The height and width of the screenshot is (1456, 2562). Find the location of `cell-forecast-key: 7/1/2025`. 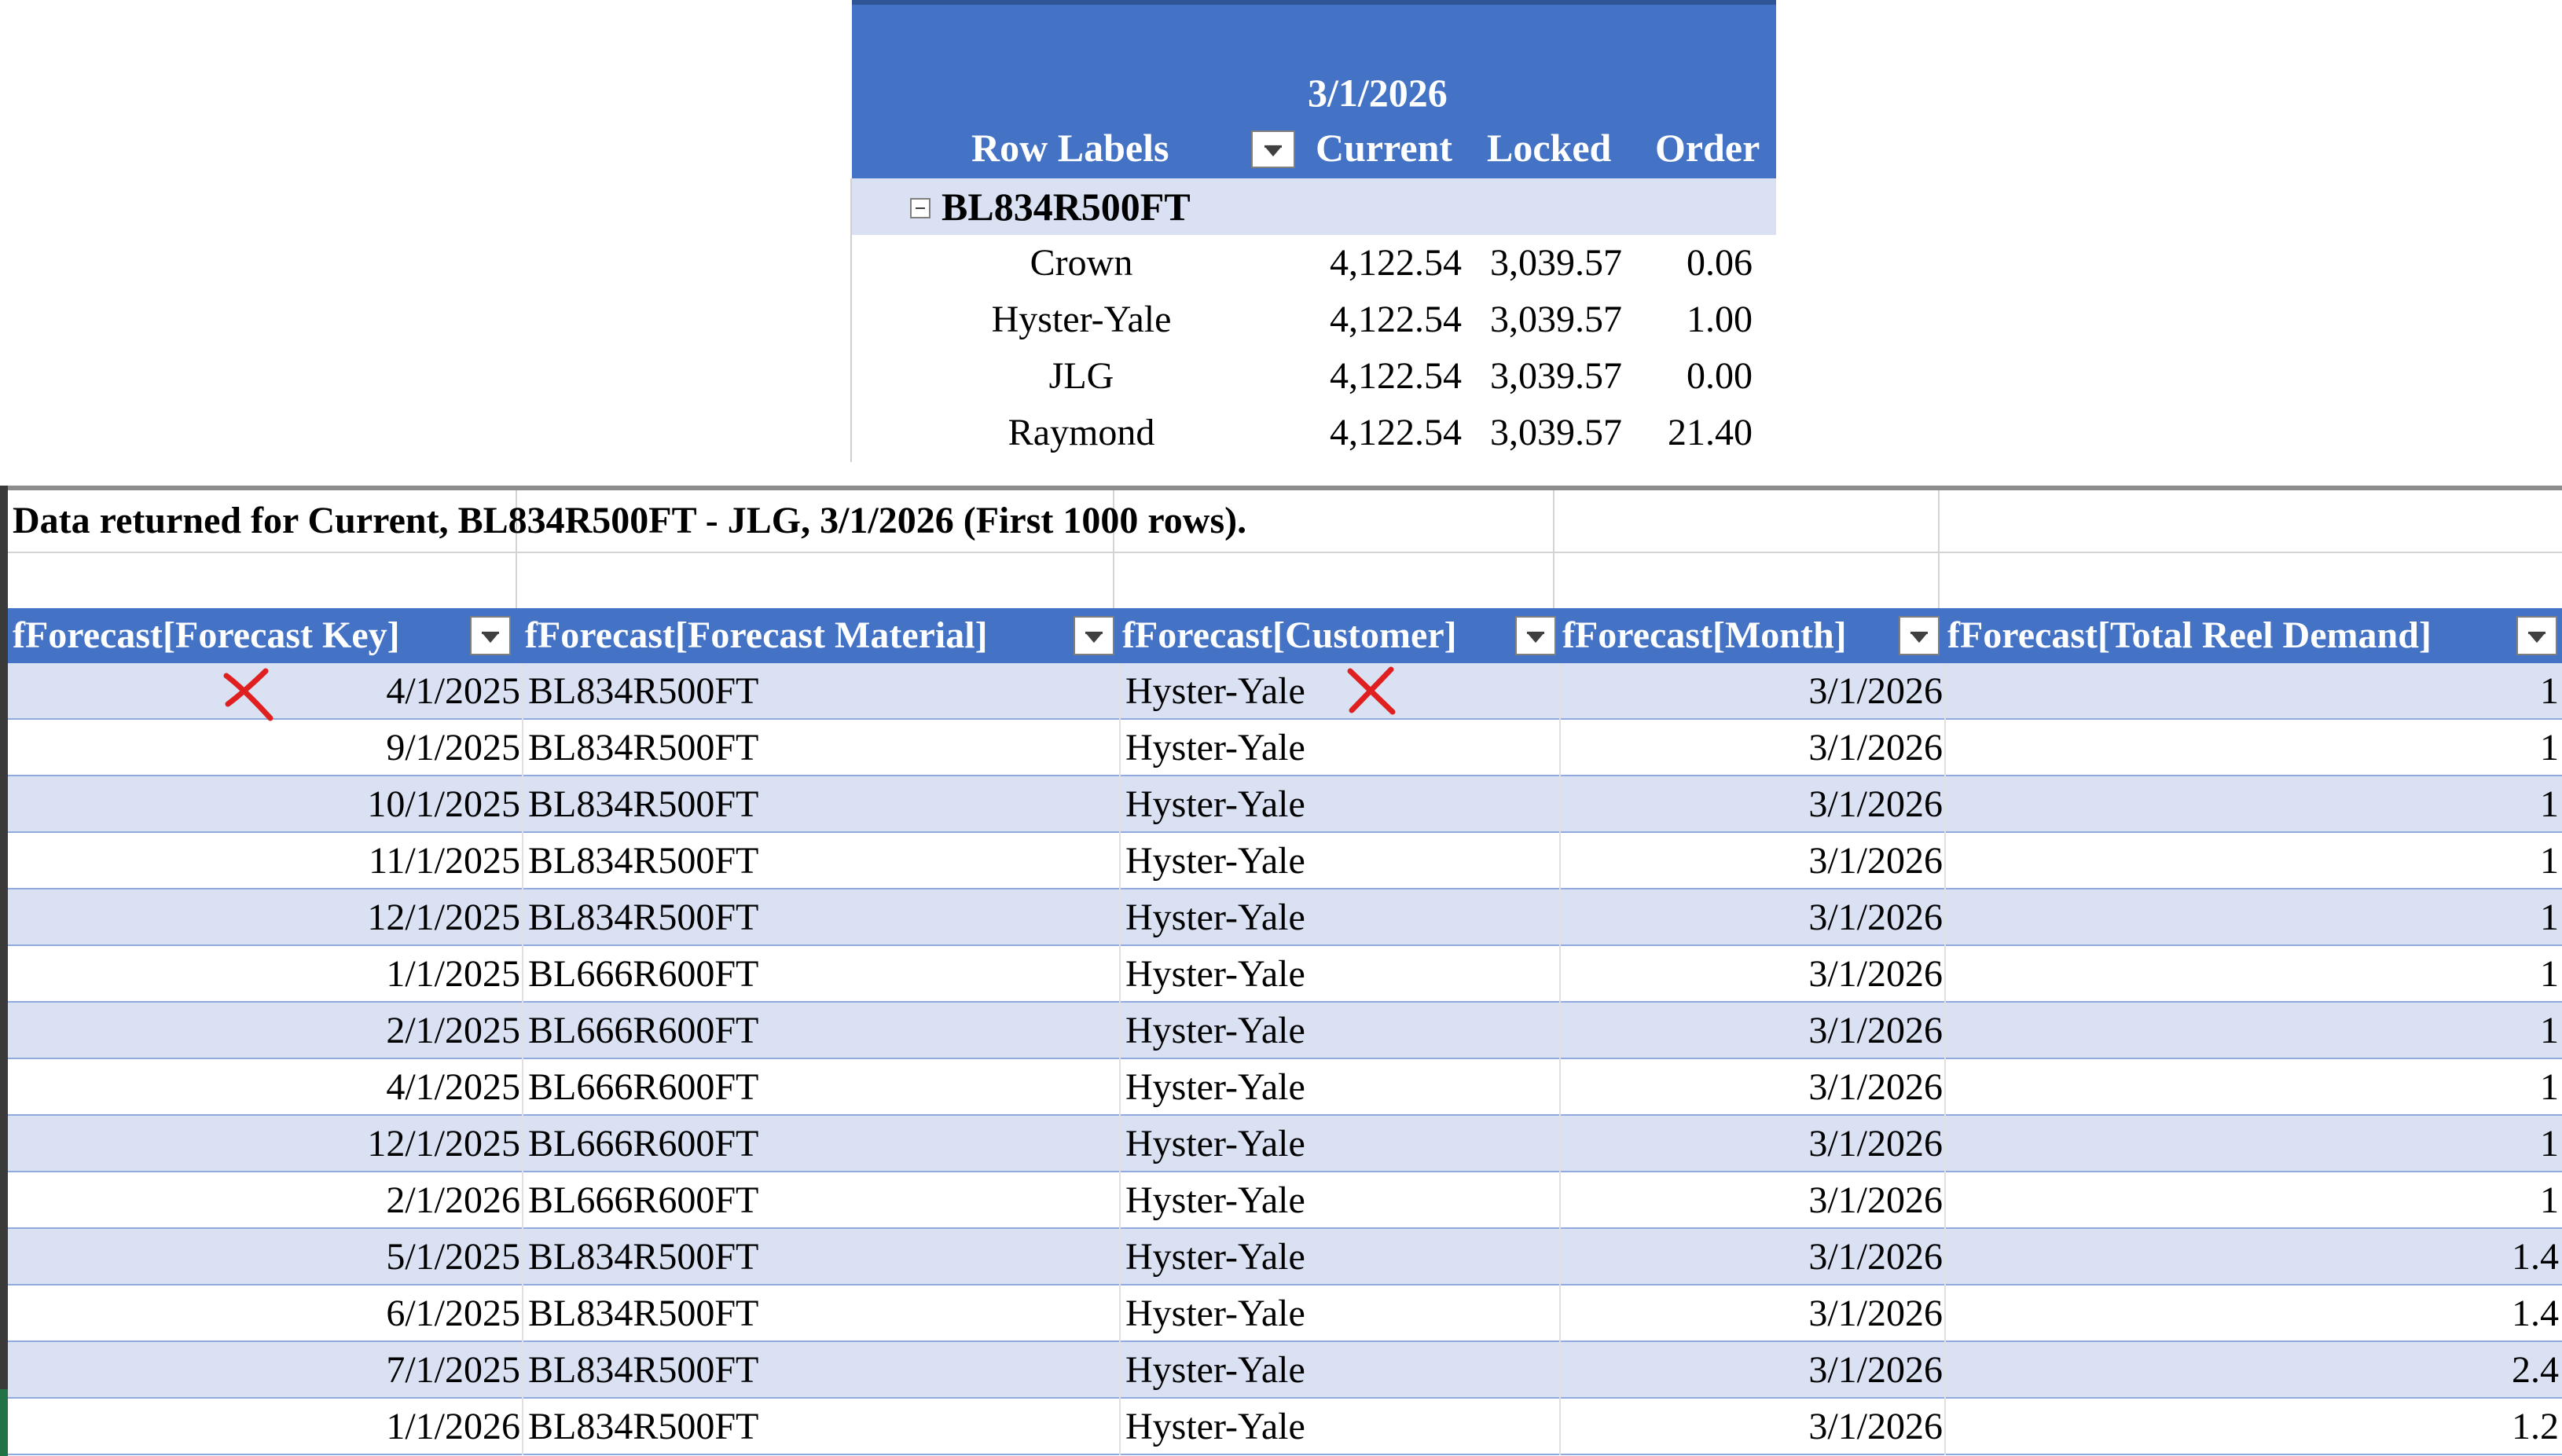

cell-forecast-key: 7/1/2025 is located at coordinates (266, 1370).